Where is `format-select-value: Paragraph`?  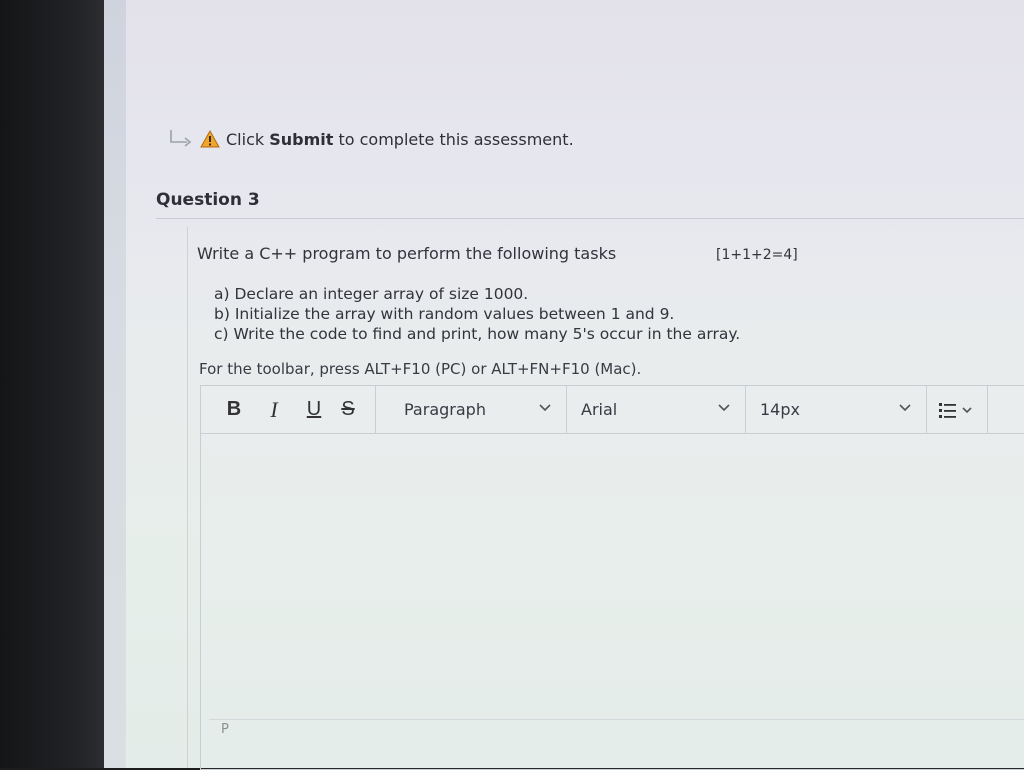 format-select-value: Paragraph is located at coordinates (445, 409).